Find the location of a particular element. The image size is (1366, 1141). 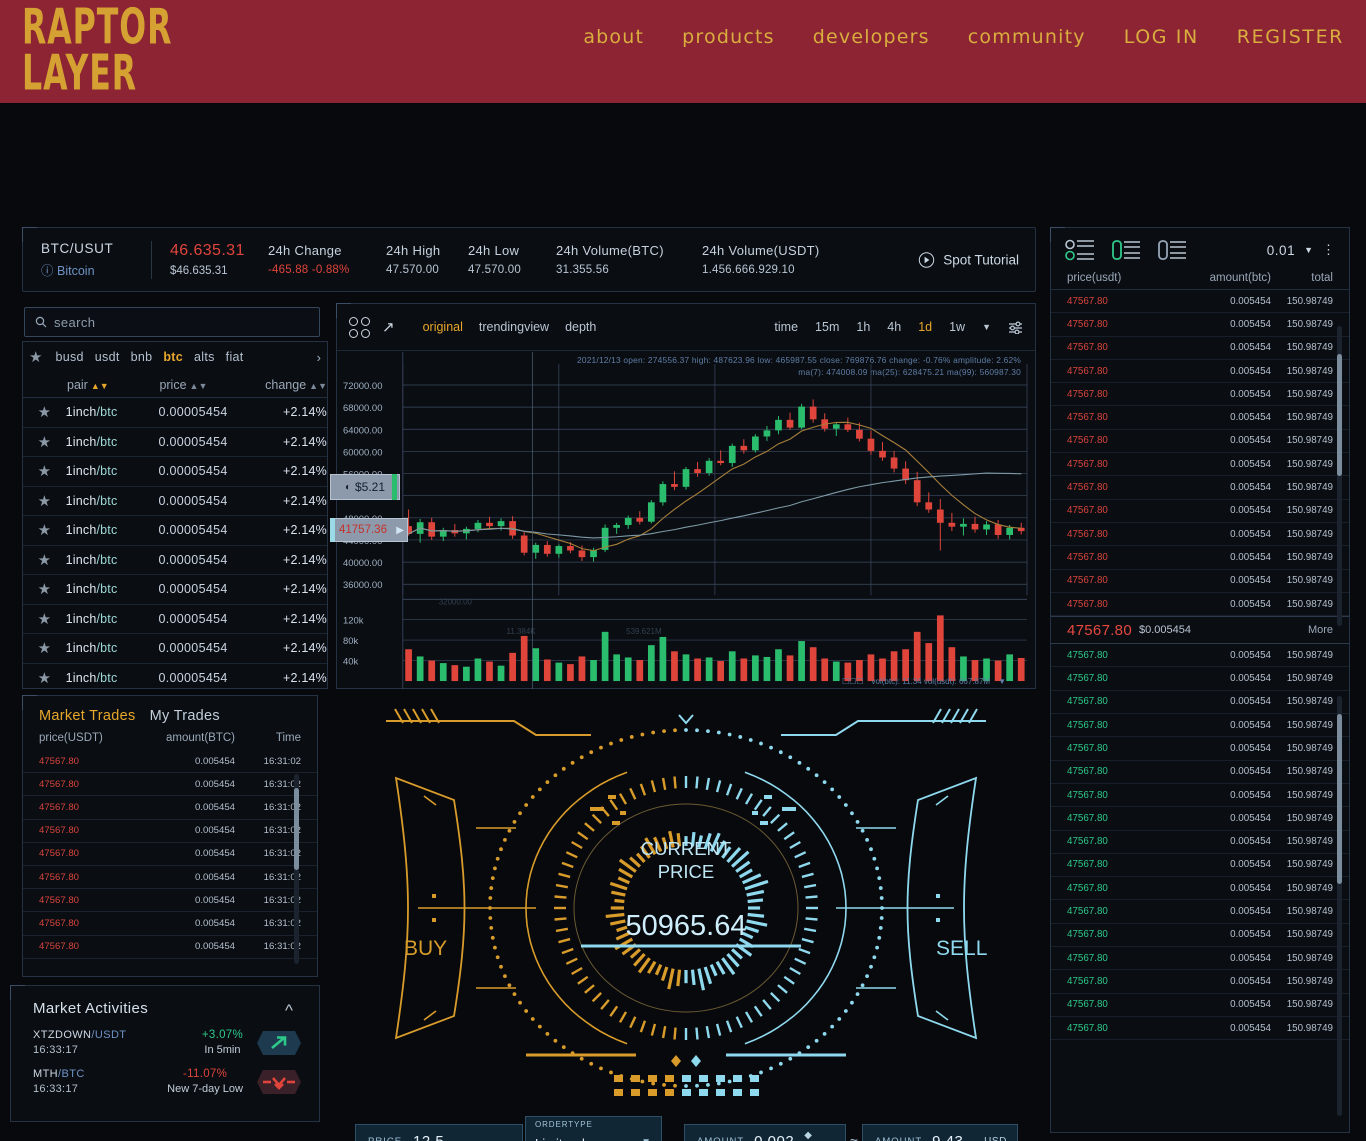

logo: RAPTOR LAYER is located at coordinates (96, 50).